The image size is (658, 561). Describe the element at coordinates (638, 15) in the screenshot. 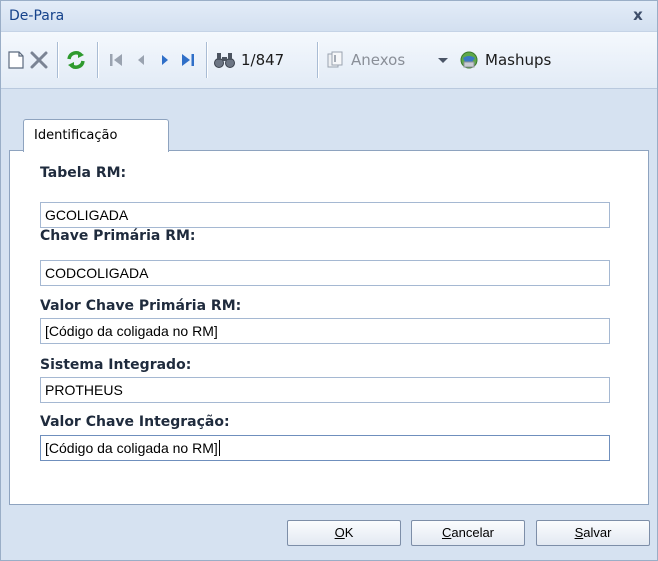

I see `close-button: x` at that location.